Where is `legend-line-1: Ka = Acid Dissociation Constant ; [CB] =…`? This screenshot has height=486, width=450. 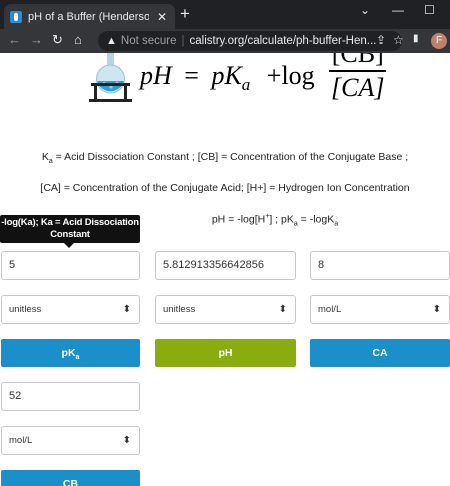
legend-line-1: Ka = Acid Dissociation Constant ; [CB] =… is located at coordinates (225, 158).